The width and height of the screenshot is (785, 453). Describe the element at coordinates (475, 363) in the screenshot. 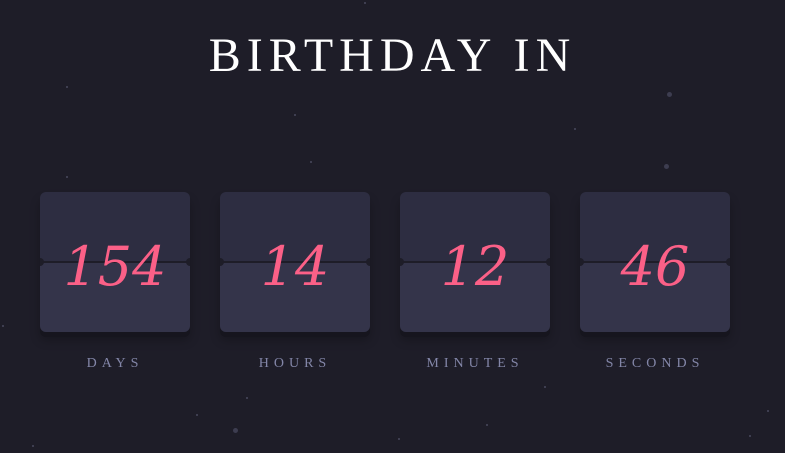

I see `minutes-label: MINUTES` at that location.